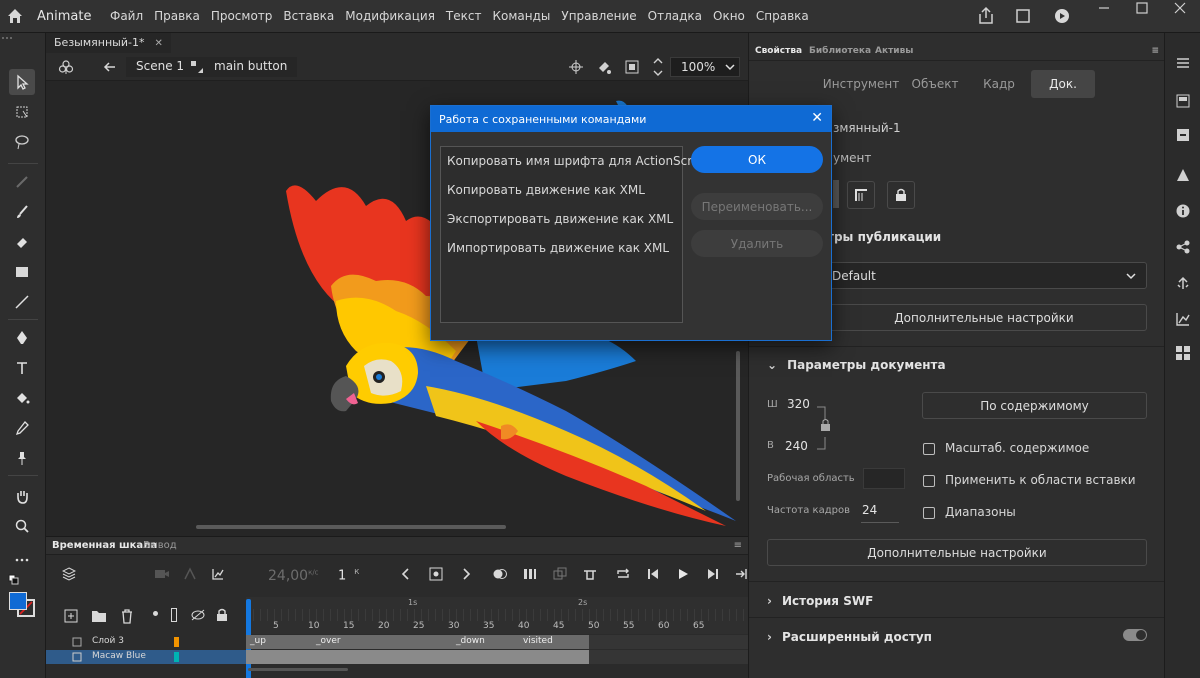 This screenshot has width=1200, height=678. Describe the element at coordinates (782, 16) in the screenshot. I see `menu-help: Справка` at that location.